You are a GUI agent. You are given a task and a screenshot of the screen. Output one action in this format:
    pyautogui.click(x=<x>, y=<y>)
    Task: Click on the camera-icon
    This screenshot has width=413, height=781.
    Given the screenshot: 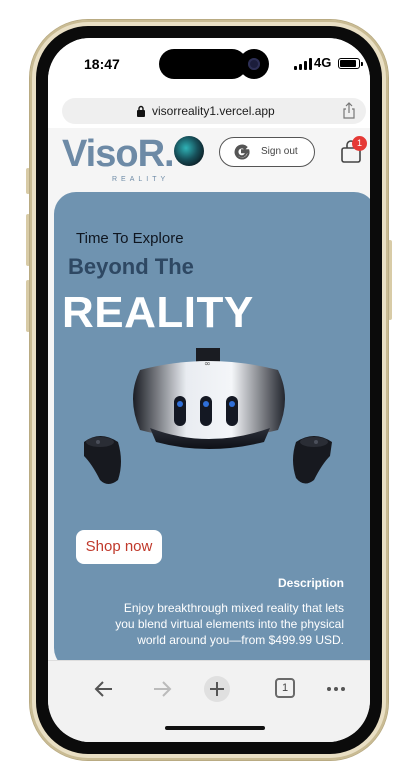 What is the action you would take?
    pyautogui.click(x=254, y=64)
    